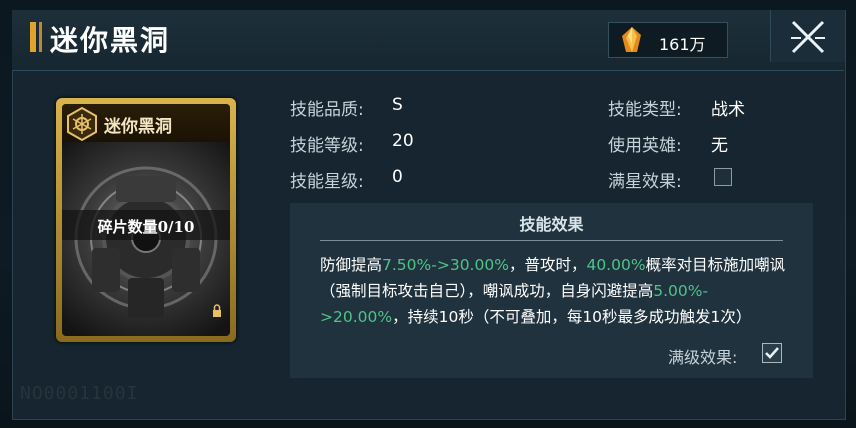  What do you see at coordinates (682, 44) in the screenshot?
I see `currency-amount: 161万` at bounding box center [682, 44].